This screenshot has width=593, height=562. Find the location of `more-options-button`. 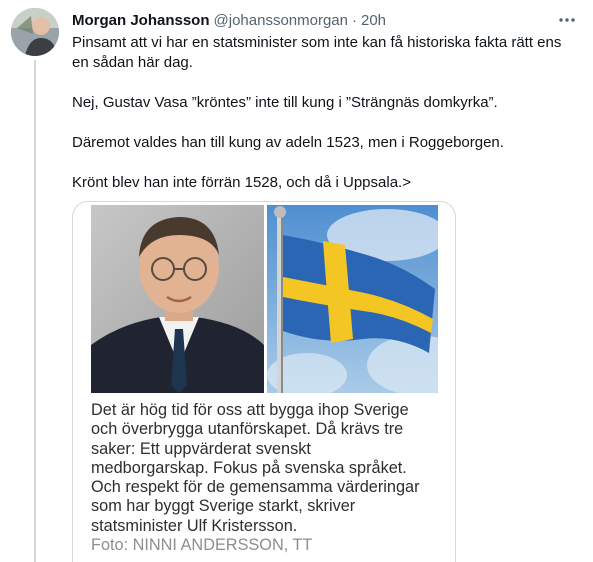

more-options-button is located at coordinates (567, 20).